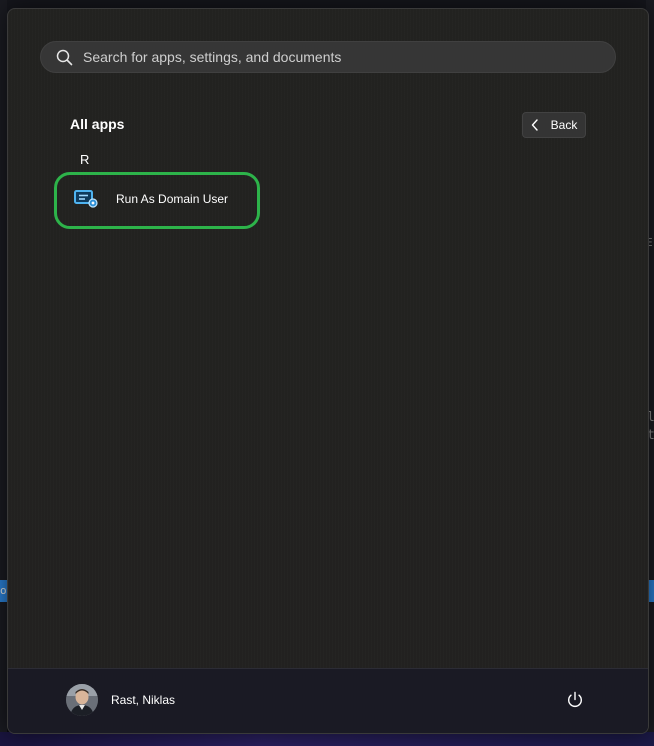  Describe the element at coordinates (82, 700) in the screenshot. I see `avatar` at that location.